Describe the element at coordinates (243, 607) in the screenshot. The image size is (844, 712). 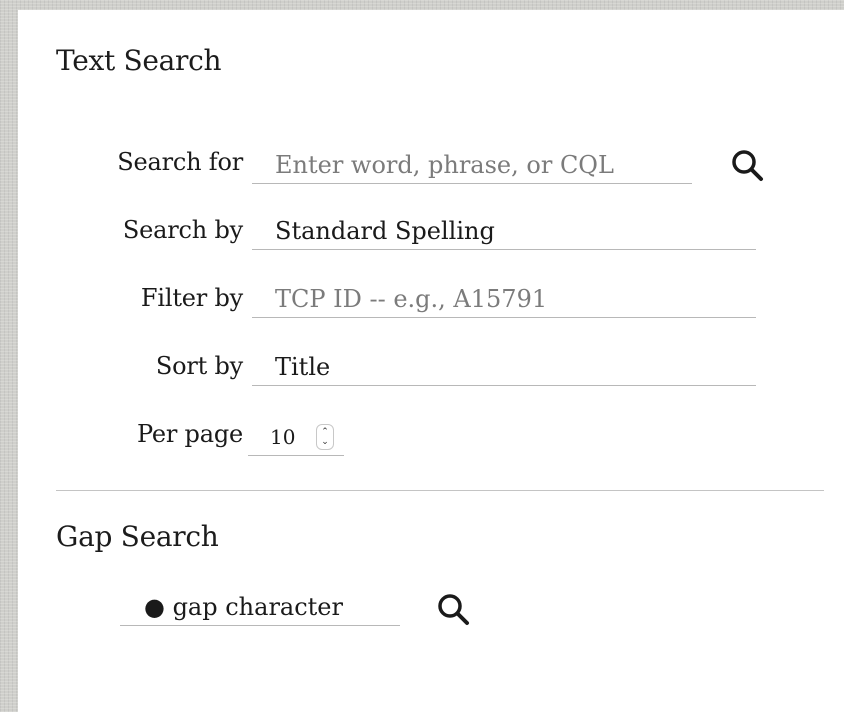
I see `gap-search-value: ● gap character` at that location.